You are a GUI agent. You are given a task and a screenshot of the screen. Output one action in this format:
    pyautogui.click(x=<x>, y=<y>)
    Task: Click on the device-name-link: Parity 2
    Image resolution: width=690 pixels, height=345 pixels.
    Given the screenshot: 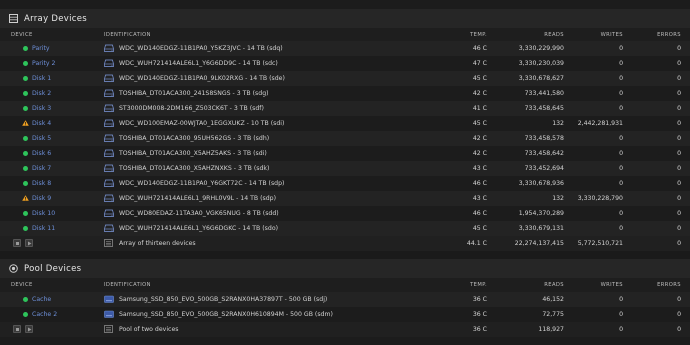 What is the action you would take?
    pyautogui.click(x=44, y=63)
    